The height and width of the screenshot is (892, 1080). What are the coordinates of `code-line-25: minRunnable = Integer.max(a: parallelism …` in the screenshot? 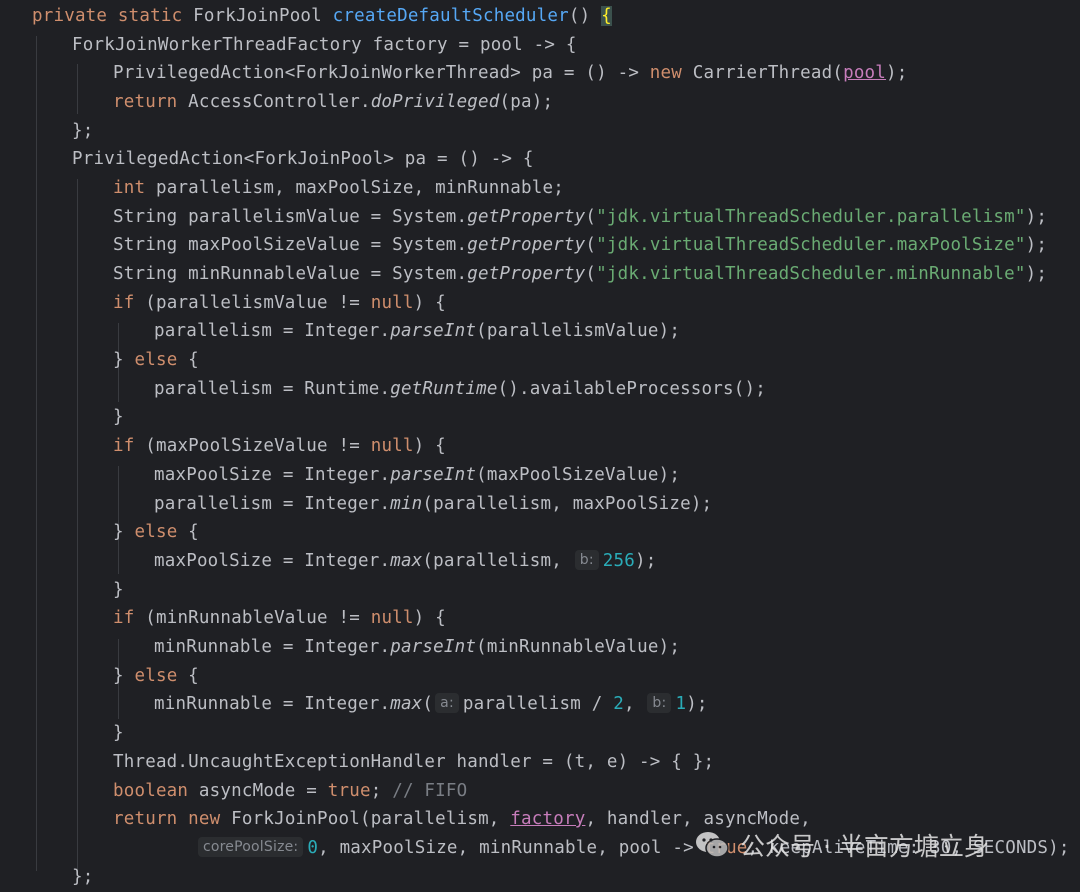 It's located at (614, 704).